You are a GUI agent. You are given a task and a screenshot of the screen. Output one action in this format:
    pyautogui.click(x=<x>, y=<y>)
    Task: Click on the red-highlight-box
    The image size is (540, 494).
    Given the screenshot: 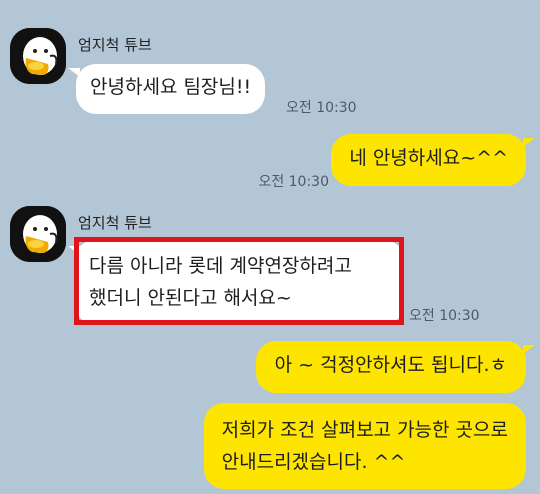 What is the action you would take?
    pyautogui.click(x=239, y=281)
    